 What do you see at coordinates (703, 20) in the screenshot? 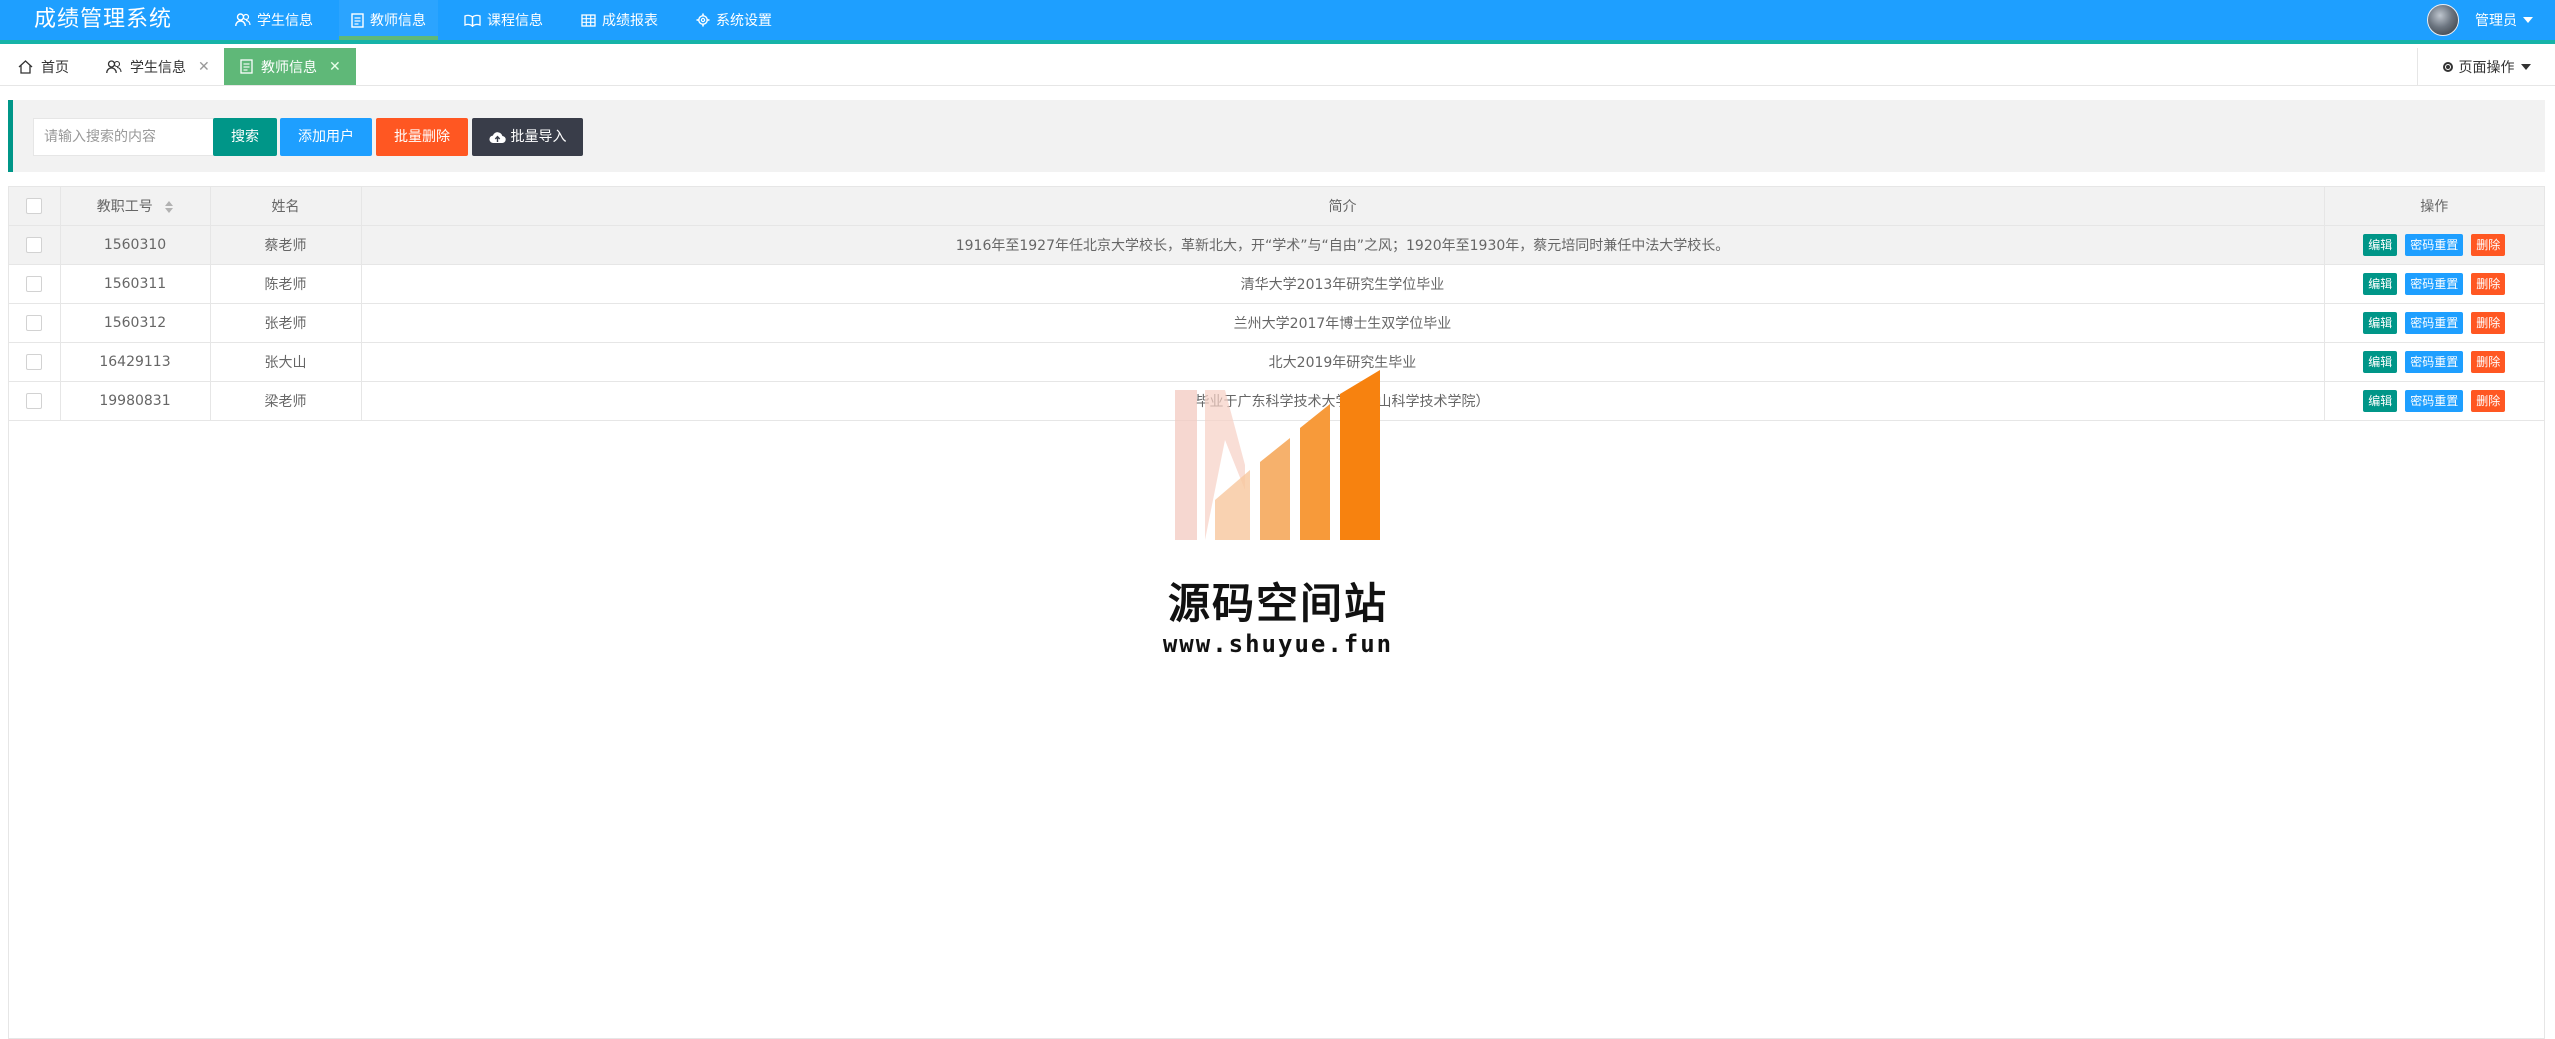
I see `gear-icon` at bounding box center [703, 20].